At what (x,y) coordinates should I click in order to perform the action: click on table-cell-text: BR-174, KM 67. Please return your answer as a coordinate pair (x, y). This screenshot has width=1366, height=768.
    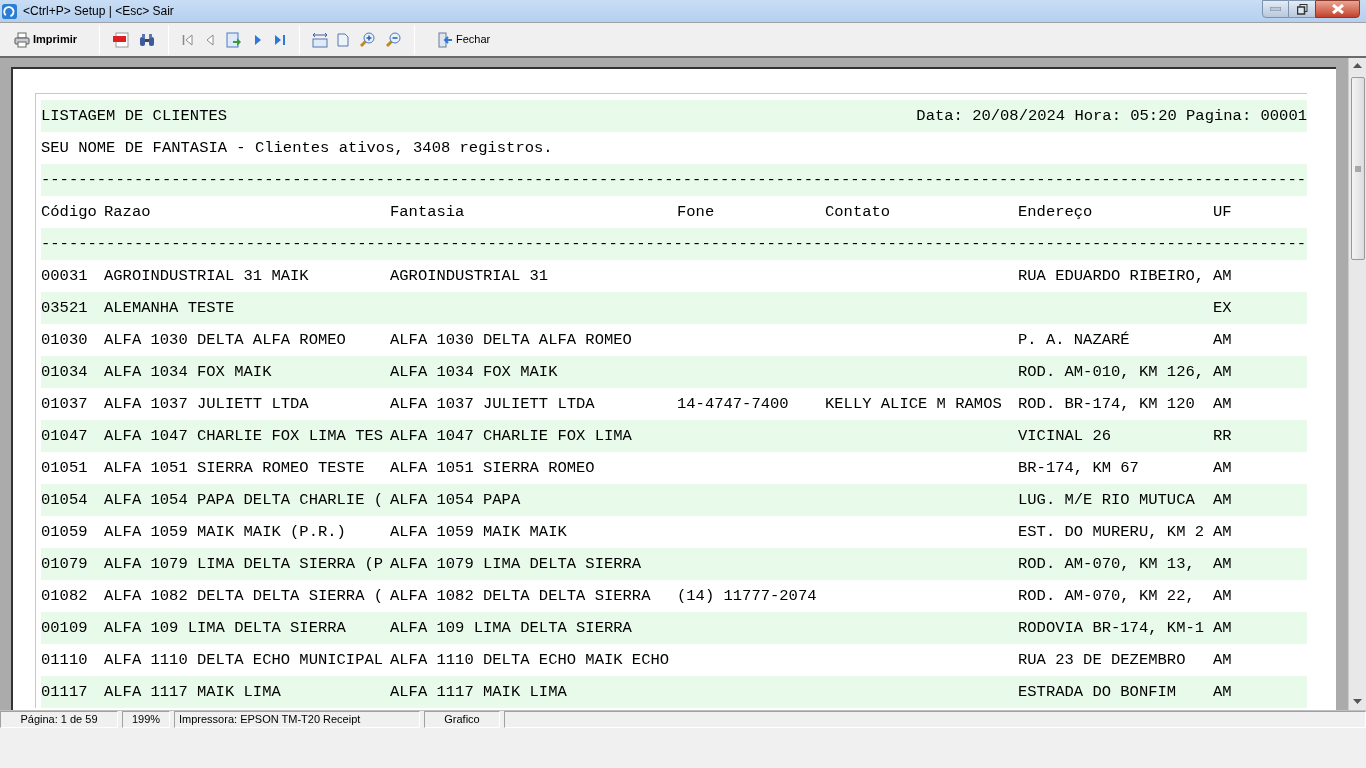
    Looking at the image, I should click on (1079, 468).